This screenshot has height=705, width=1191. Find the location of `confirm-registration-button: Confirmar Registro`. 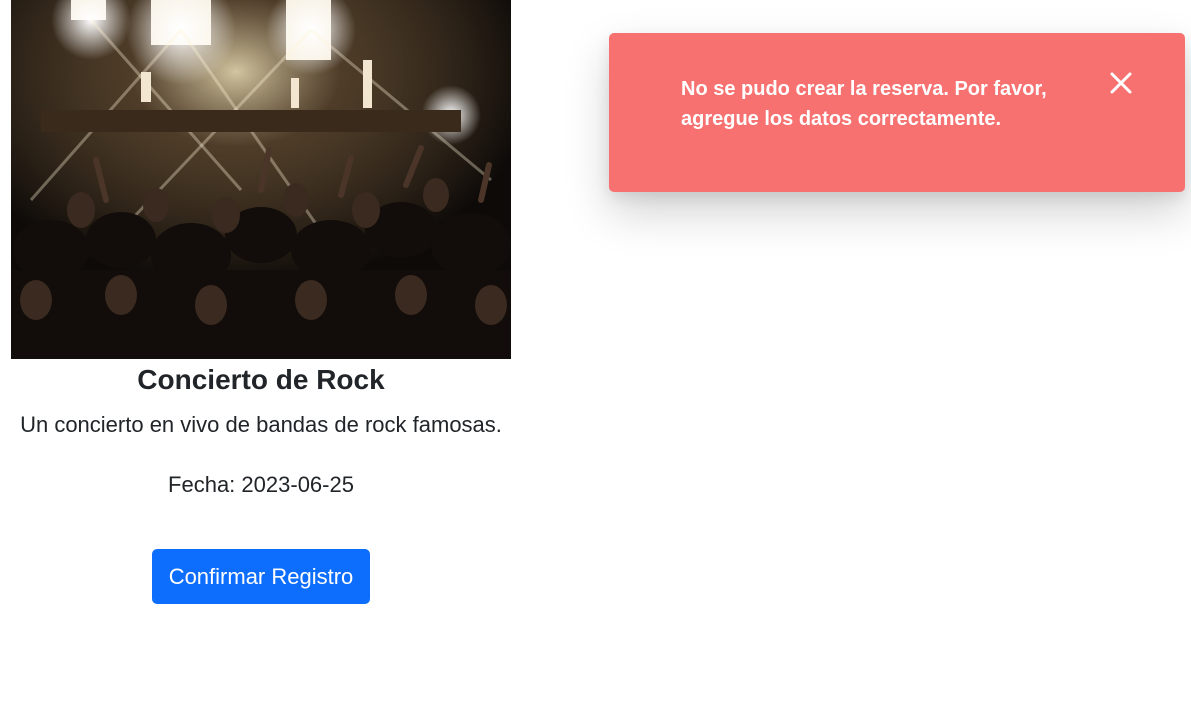

confirm-registration-button: Confirmar Registro is located at coordinates (261, 576).